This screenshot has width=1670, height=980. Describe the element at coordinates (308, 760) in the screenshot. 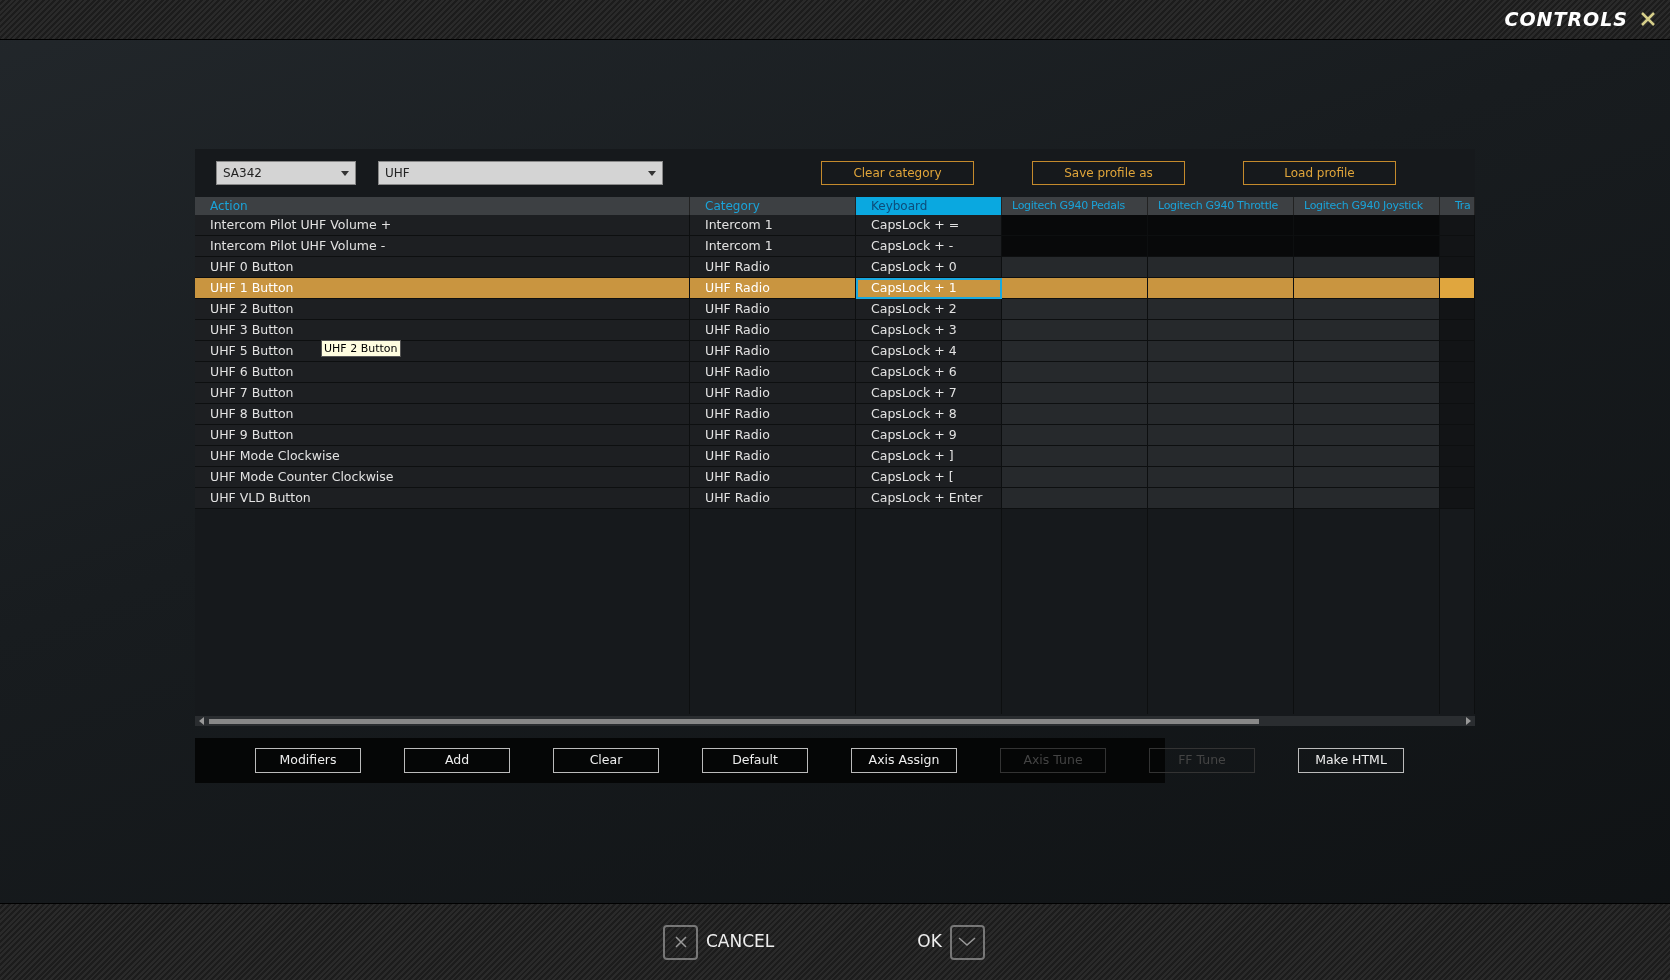

I see `action-button: Modifiers` at that location.